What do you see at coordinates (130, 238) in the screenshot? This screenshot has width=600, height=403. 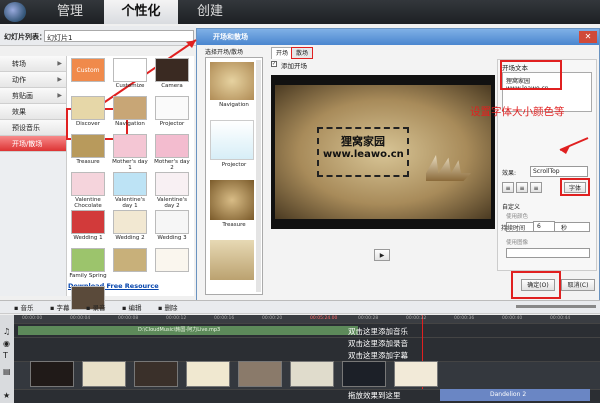 I see `thumb-label: Wedding 2` at bounding box center [130, 238].